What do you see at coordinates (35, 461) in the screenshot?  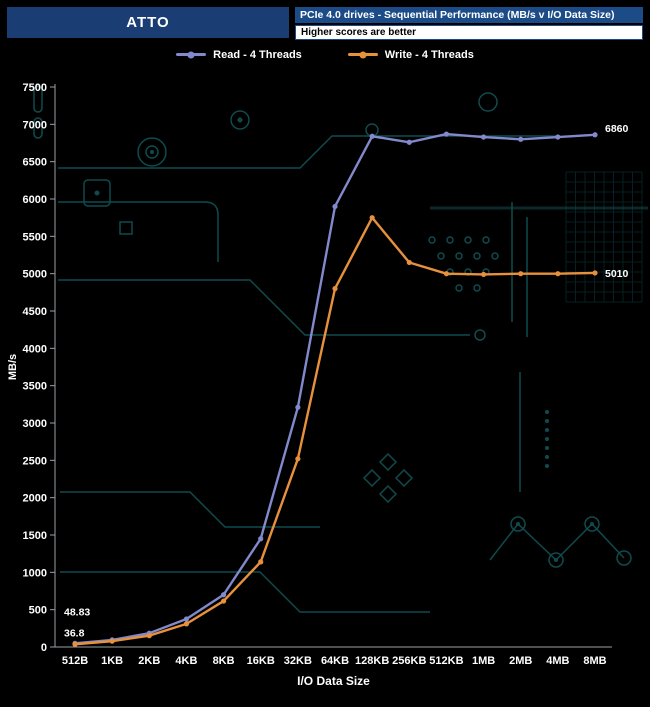 I see `svg-text: 2500` at bounding box center [35, 461].